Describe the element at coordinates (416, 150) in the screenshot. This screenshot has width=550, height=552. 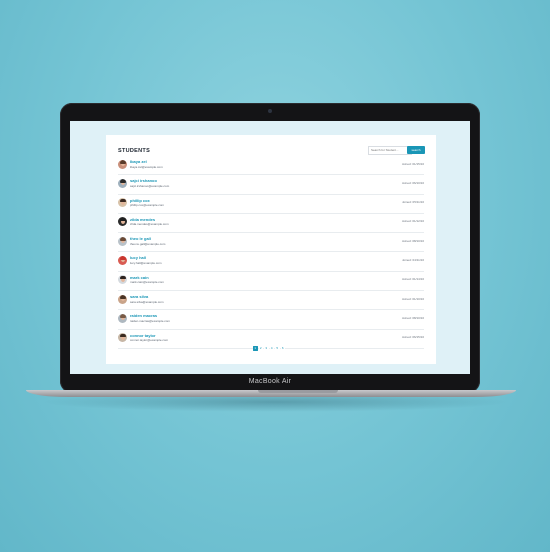
I see `search-button: search` at that location.